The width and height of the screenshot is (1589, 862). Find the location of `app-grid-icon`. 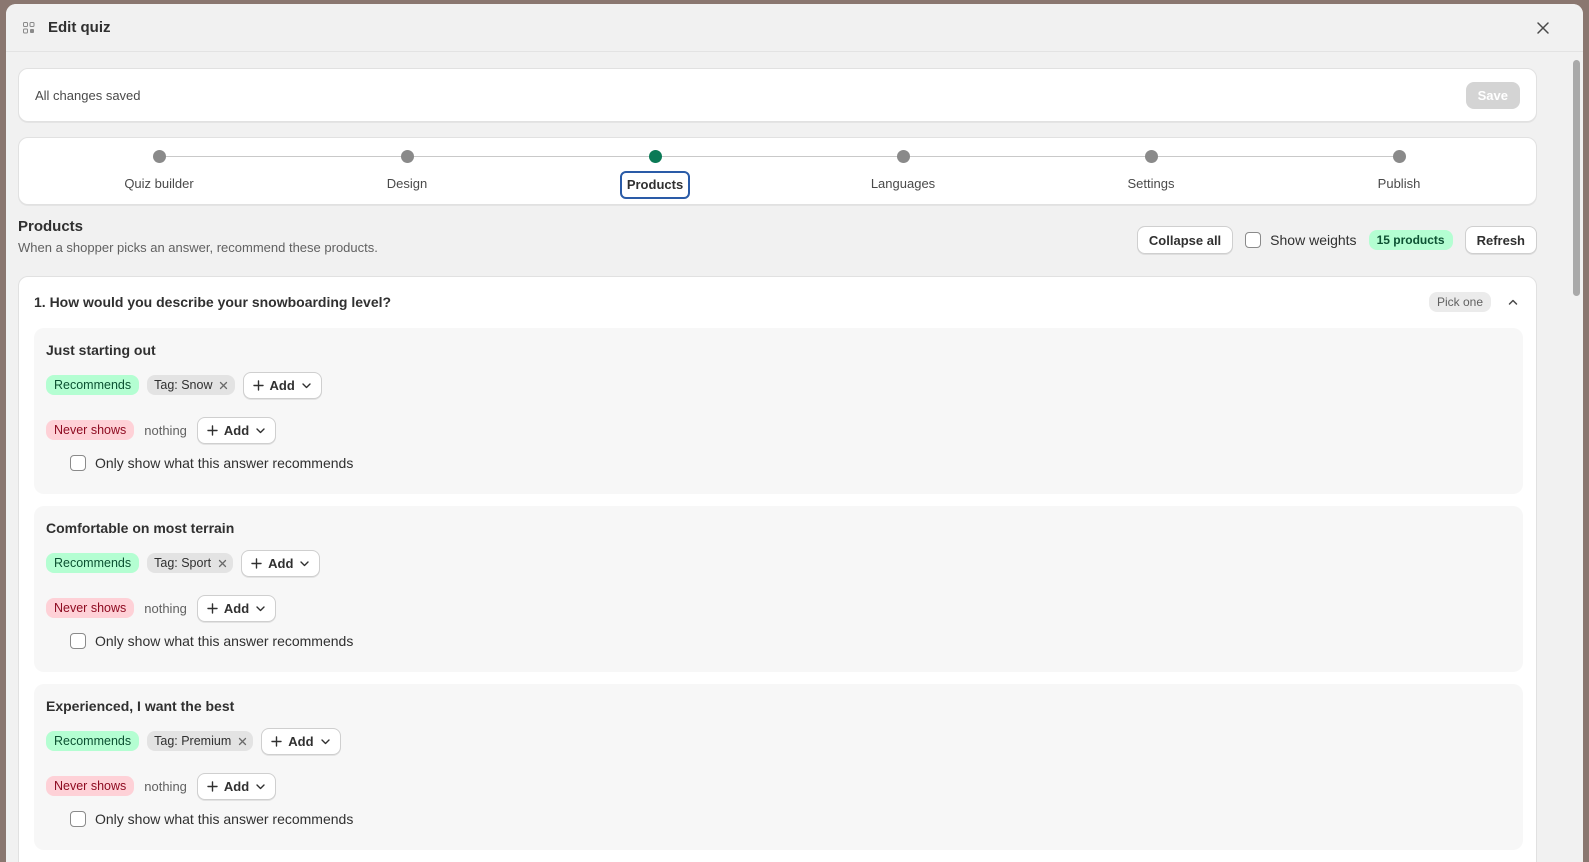

app-grid-icon is located at coordinates (29, 28).